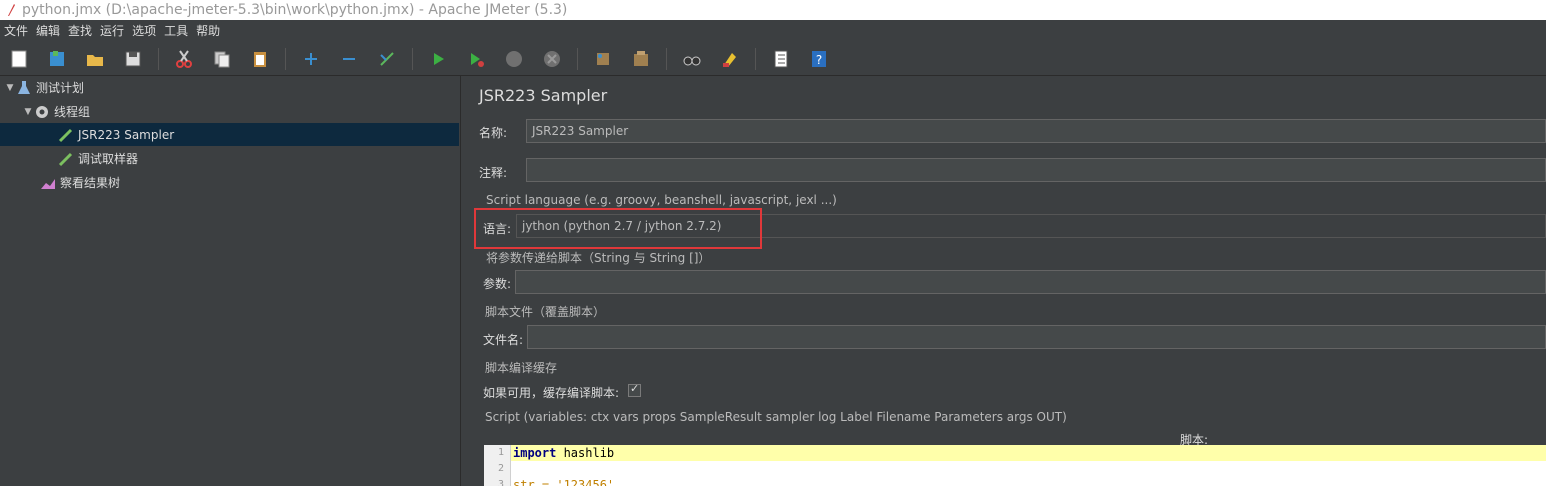  Describe the element at coordinates (208, 31) in the screenshot. I see `menu-help: 帮助` at that location.